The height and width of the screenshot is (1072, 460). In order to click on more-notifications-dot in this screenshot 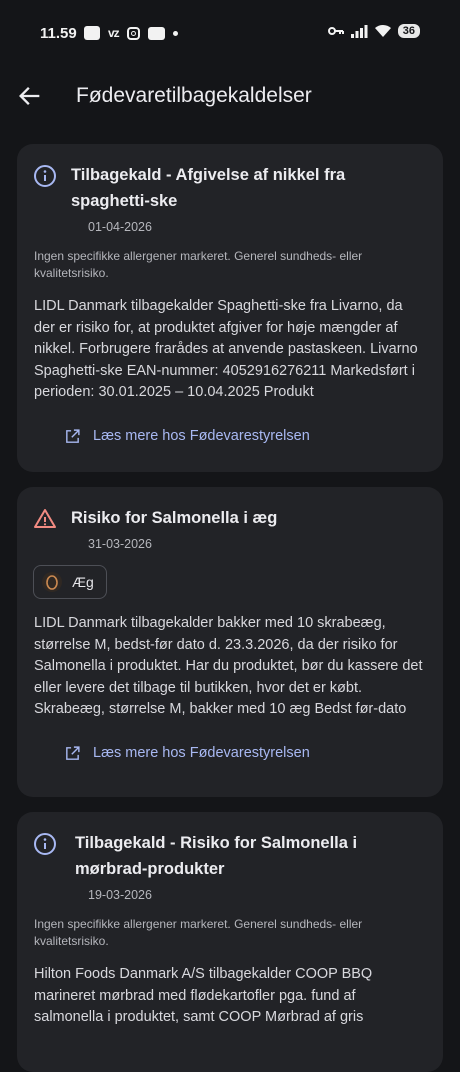, I will do `click(175, 33)`.